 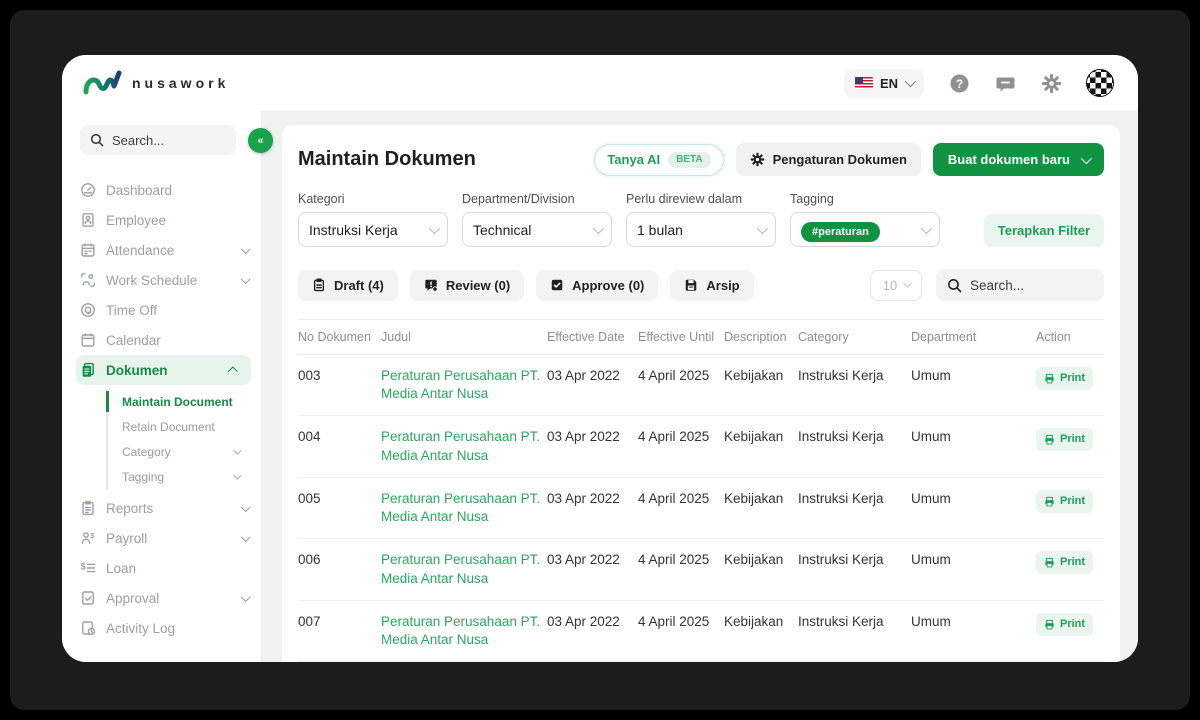 What do you see at coordinates (467, 285) in the screenshot?
I see `tab-review: Review (0)` at bounding box center [467, 285].